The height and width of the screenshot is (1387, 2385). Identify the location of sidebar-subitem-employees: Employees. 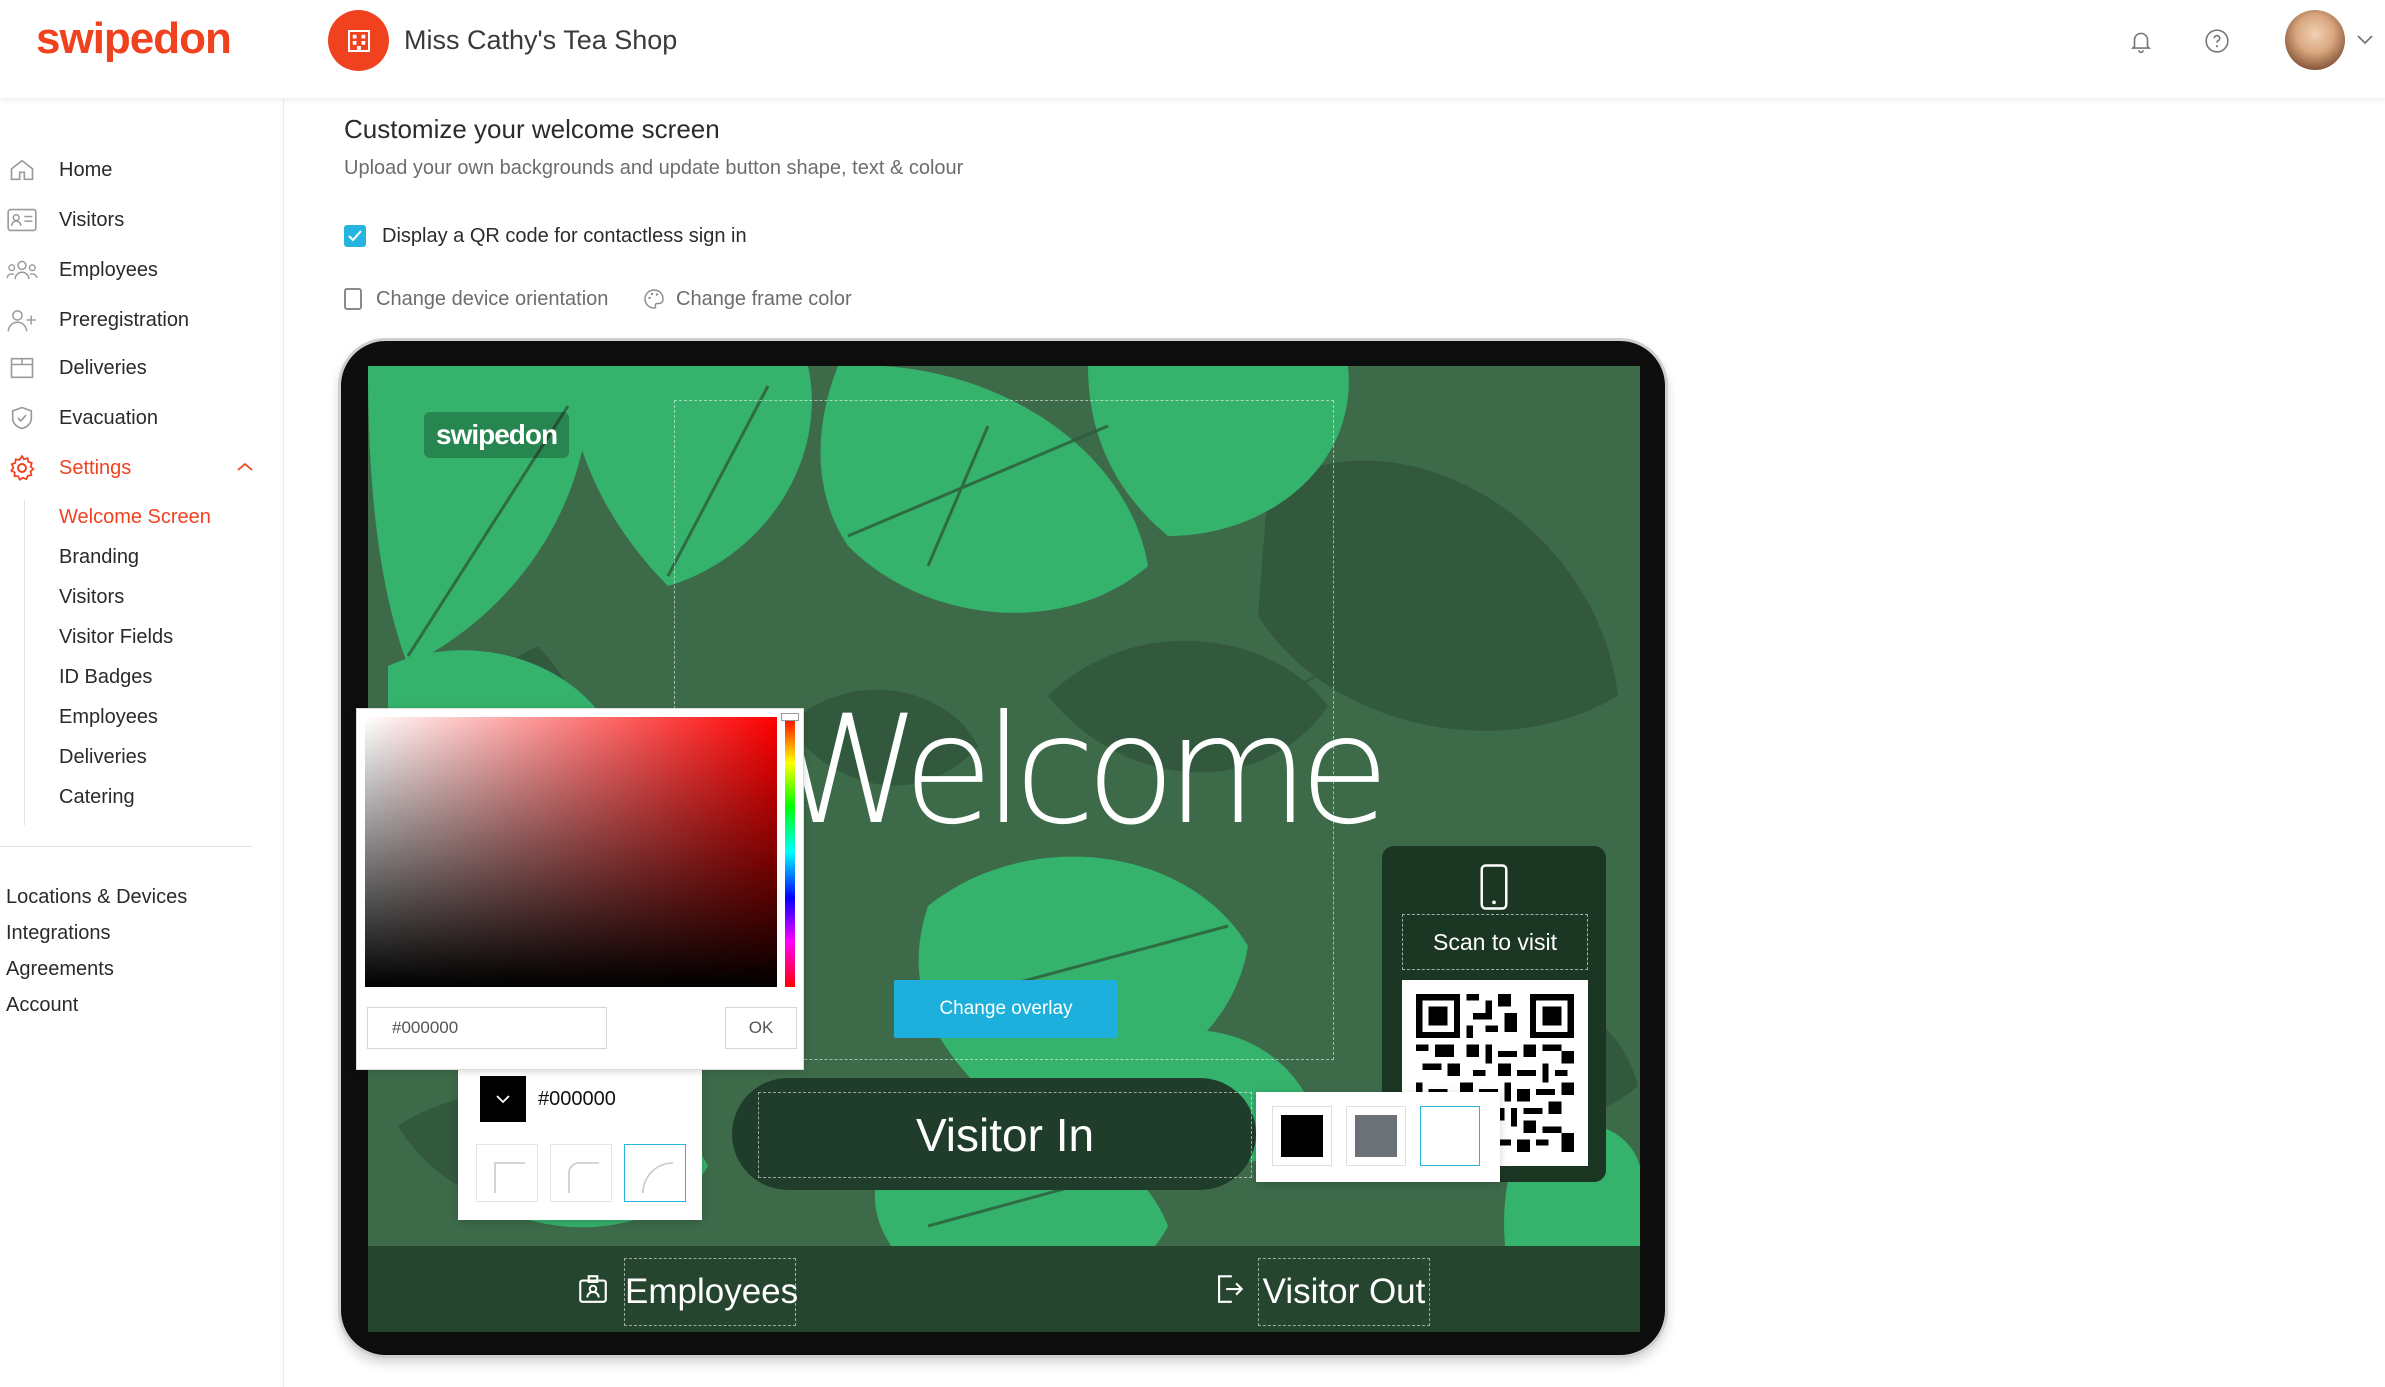
(108, 717).